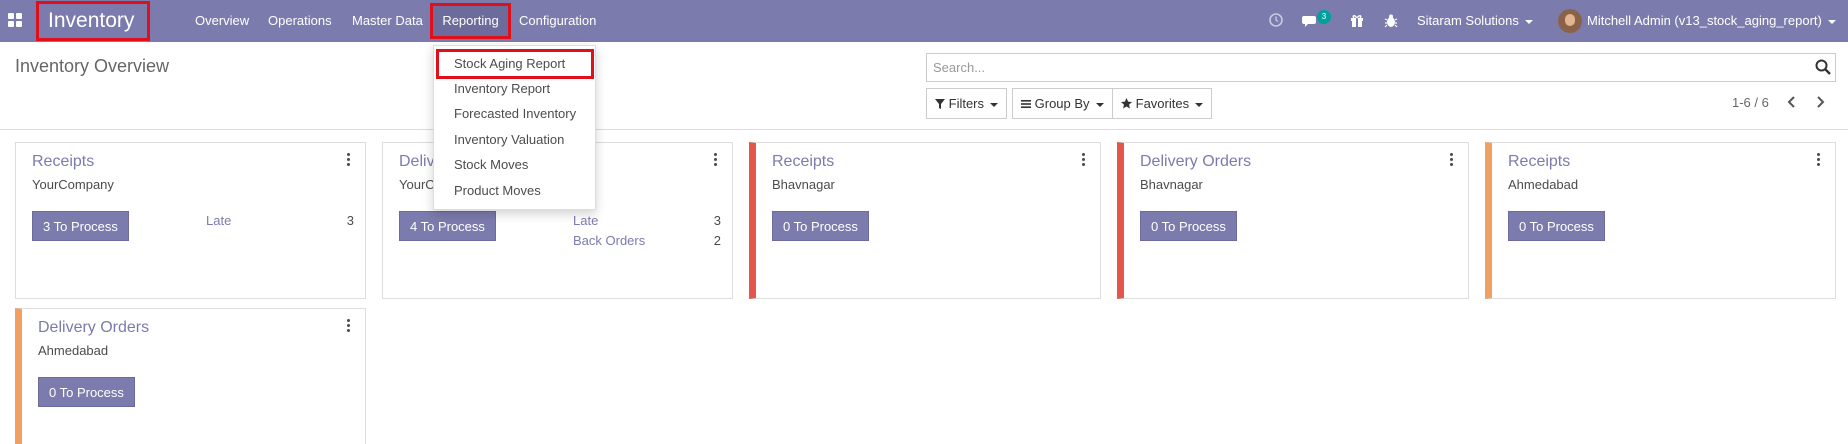 This screenshot has width=1848, height=444. What do you see at coordinates (1823, 67) in the screenshot?
I see `search-icon` at bounding box center [1823, 67].